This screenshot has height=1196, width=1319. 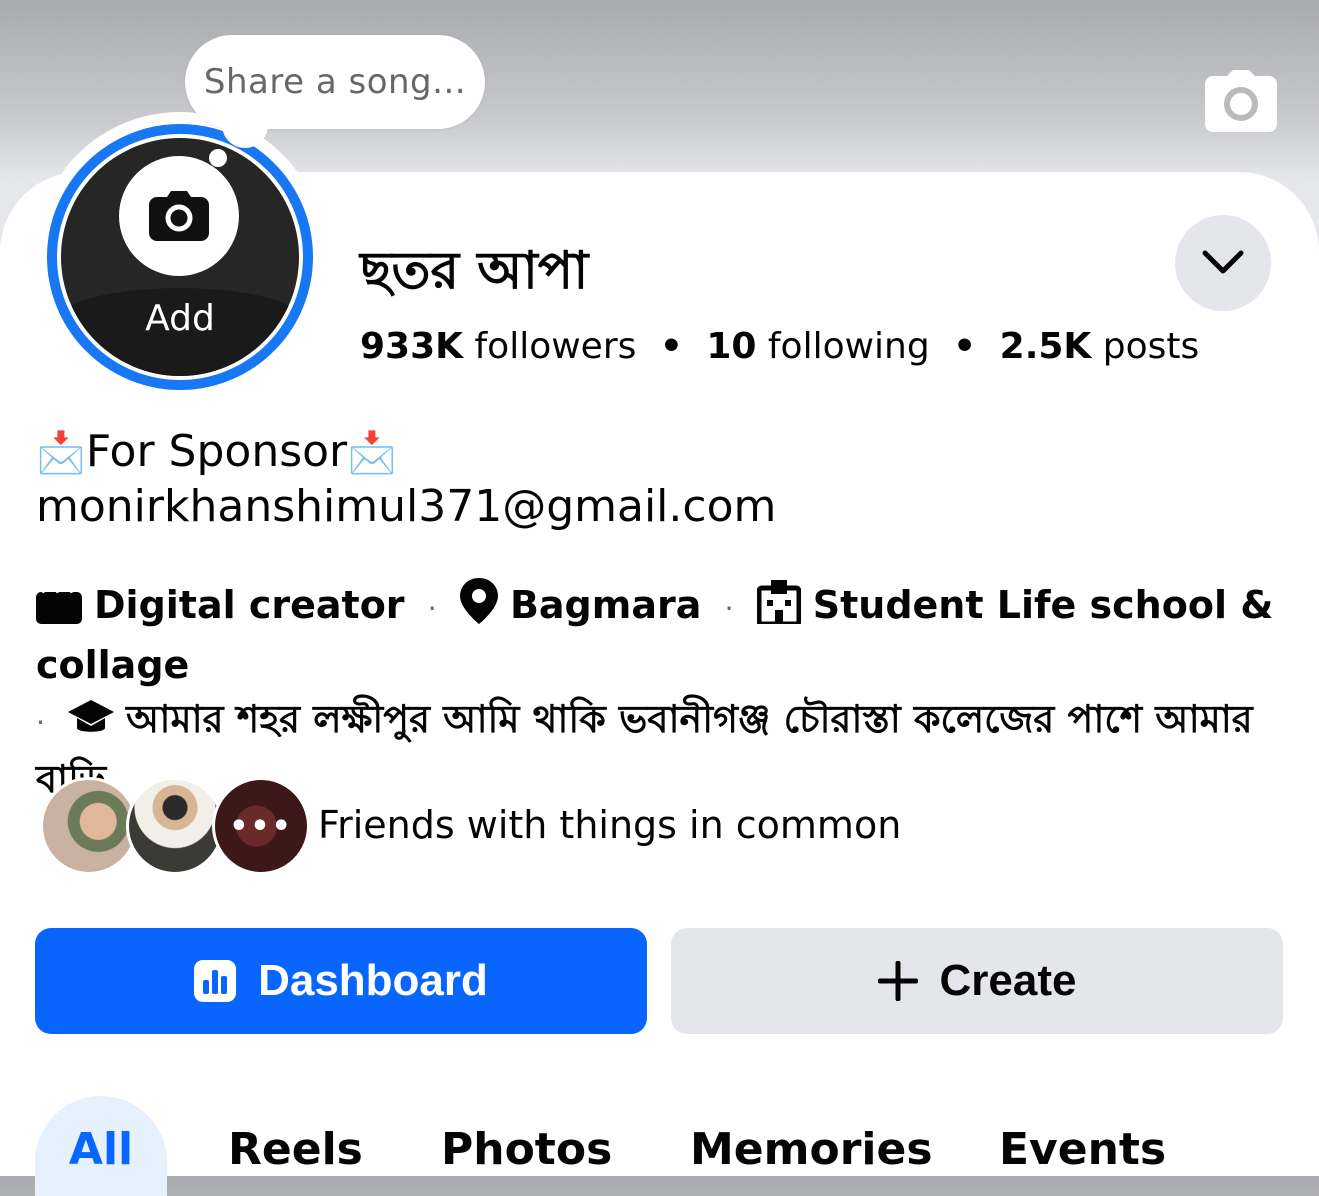 I want to click on profile-name: ছতর আপা, so click(x=474, y=271).